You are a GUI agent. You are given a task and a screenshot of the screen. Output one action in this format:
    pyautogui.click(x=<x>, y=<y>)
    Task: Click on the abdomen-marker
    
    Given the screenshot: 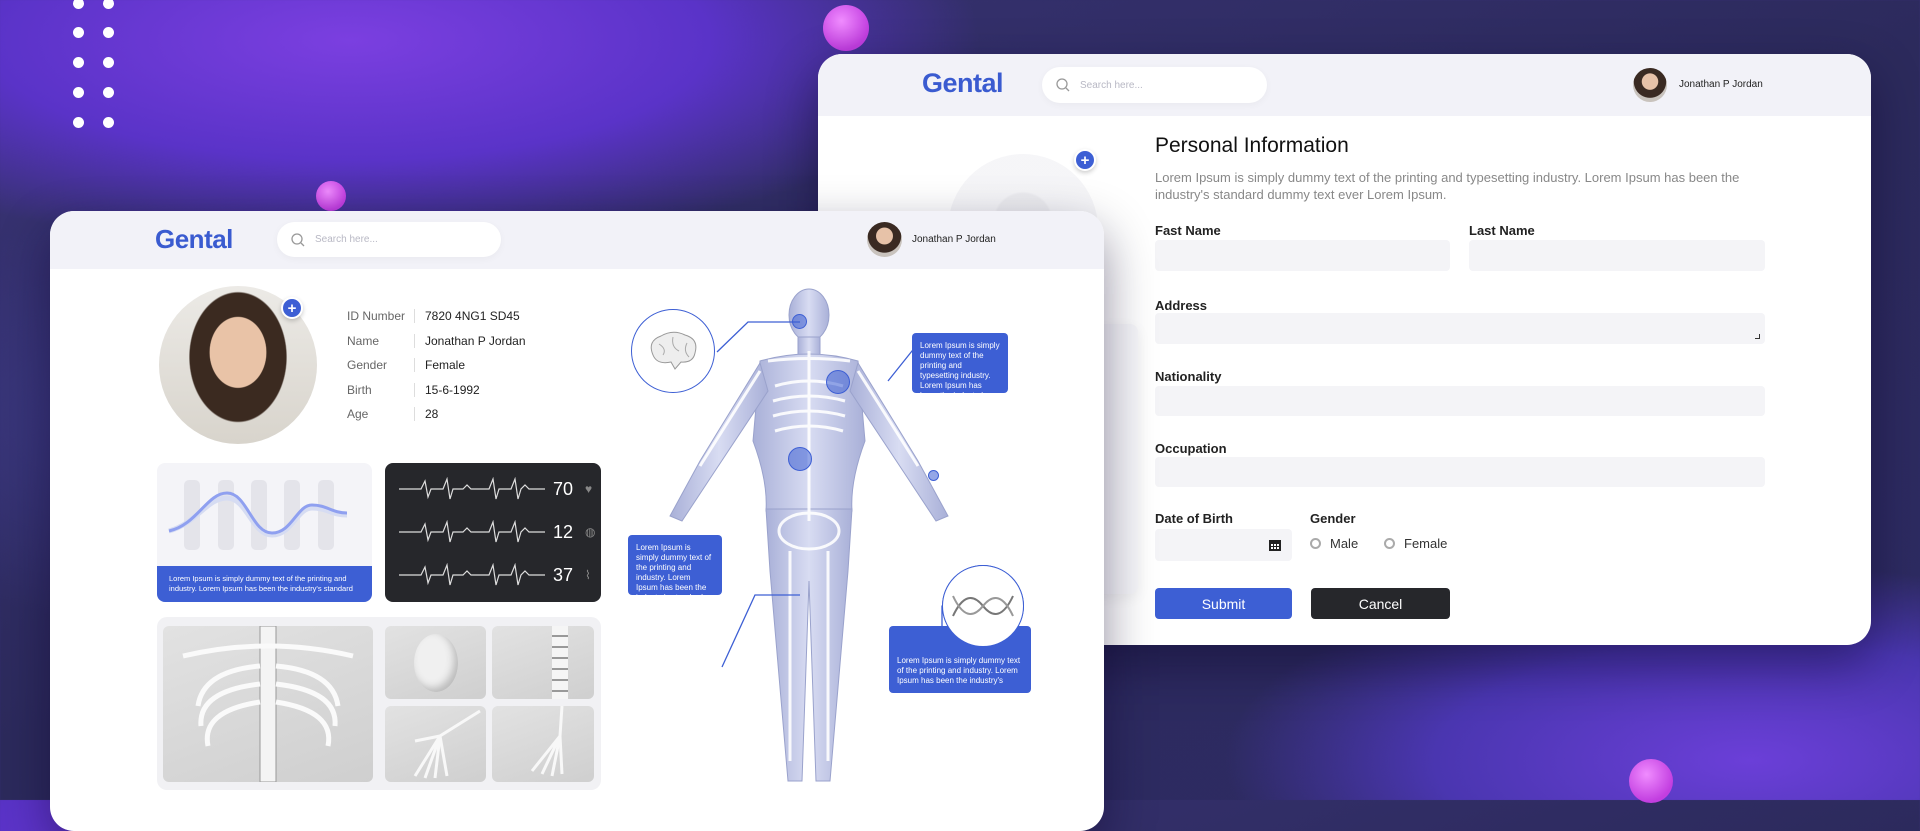 What is the action you would take?
    pyautogui.click(x=800, y=459)
    